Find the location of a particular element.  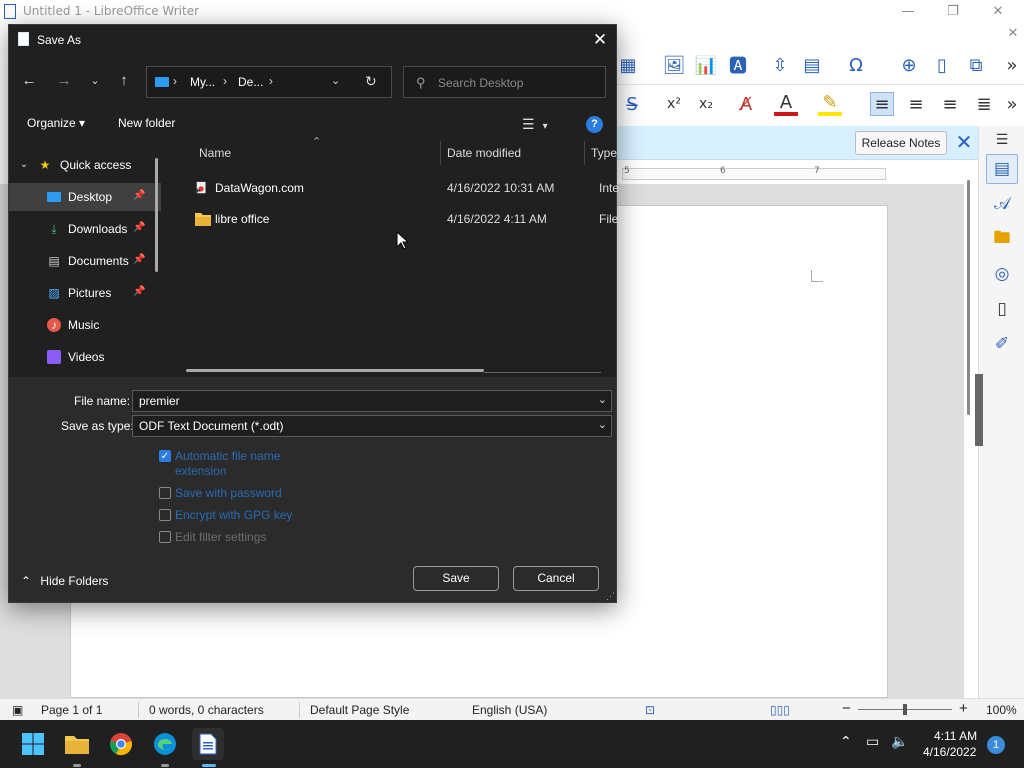

properties-icon: ▤ is located at coordinates (1002, 169).